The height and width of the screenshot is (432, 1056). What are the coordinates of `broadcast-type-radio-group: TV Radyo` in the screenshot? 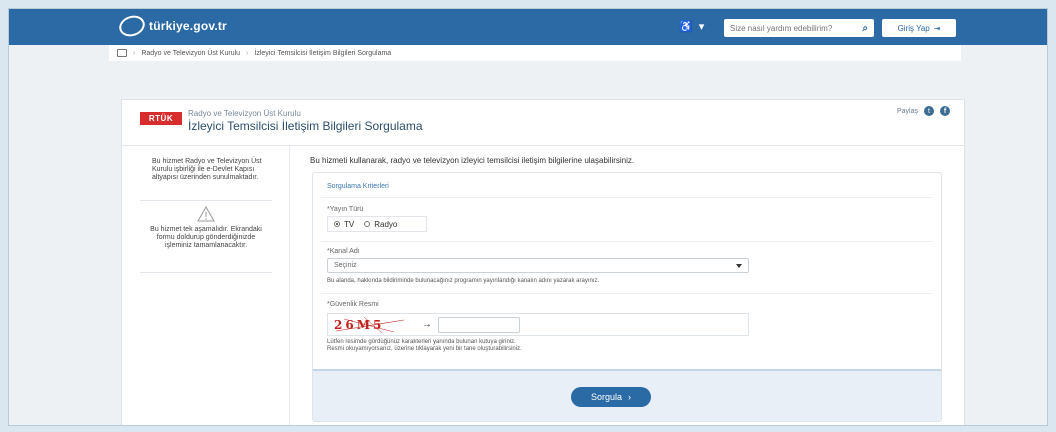 It's located at (377, 224).